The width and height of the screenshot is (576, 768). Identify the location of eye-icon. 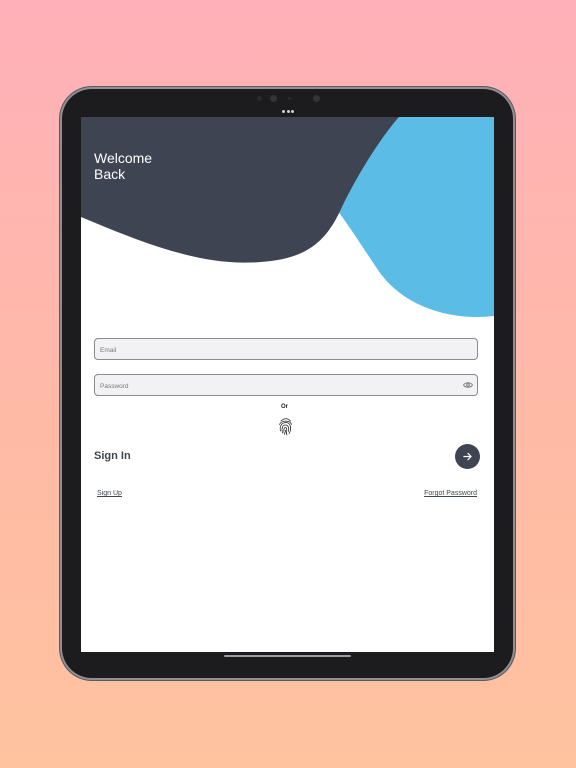
(468, 385).